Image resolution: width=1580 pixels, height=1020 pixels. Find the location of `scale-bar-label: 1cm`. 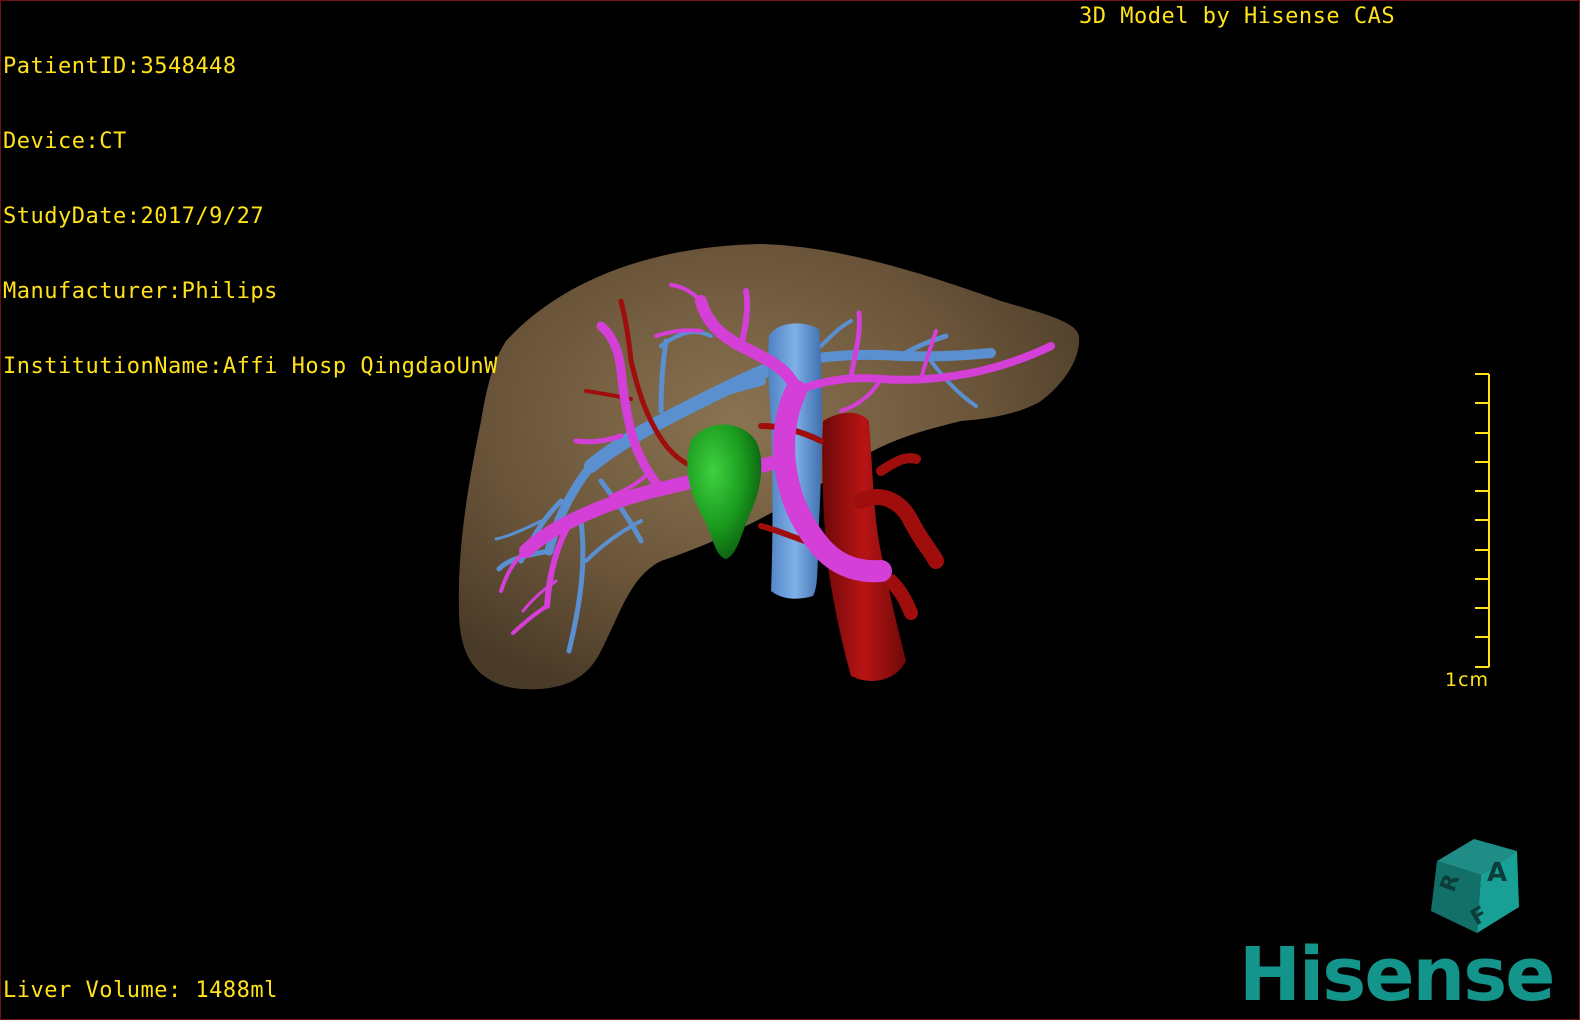

scale-bar-label: 1cm is located at coordinates (1467, 680).